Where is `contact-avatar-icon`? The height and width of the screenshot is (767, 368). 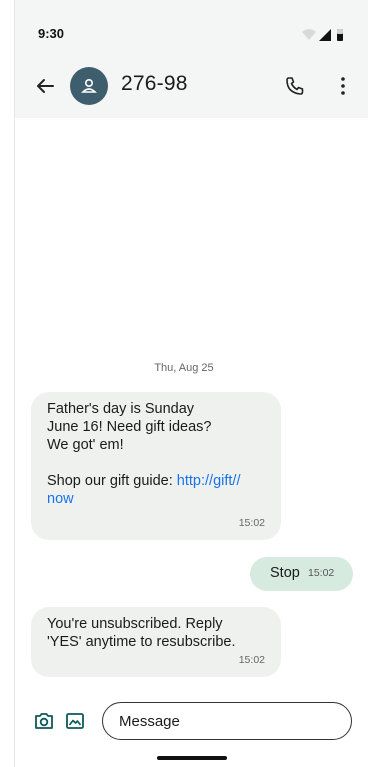 contact-avatar-icon is located at coordinates (89, 86).